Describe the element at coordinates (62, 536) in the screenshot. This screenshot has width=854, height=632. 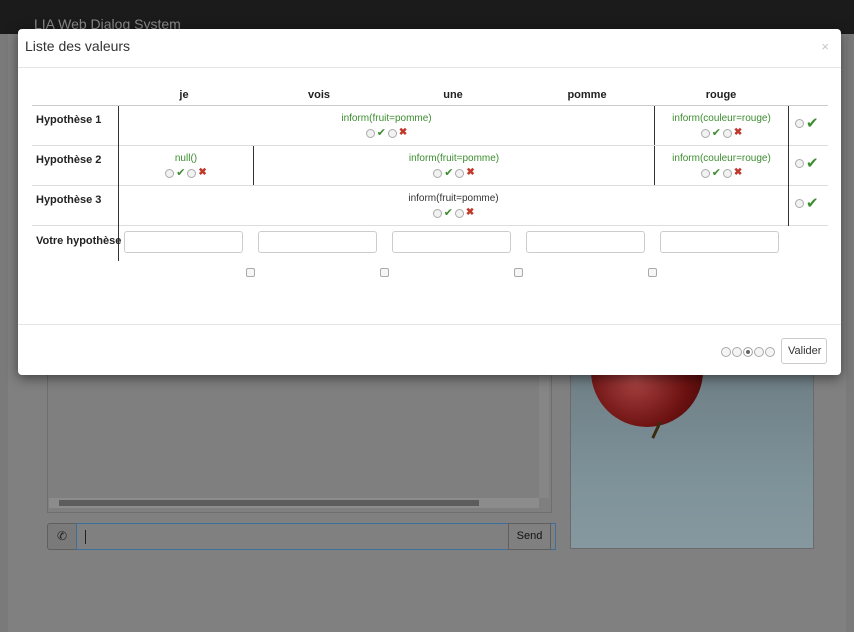
I see `phone-icon: ✆` at that location.